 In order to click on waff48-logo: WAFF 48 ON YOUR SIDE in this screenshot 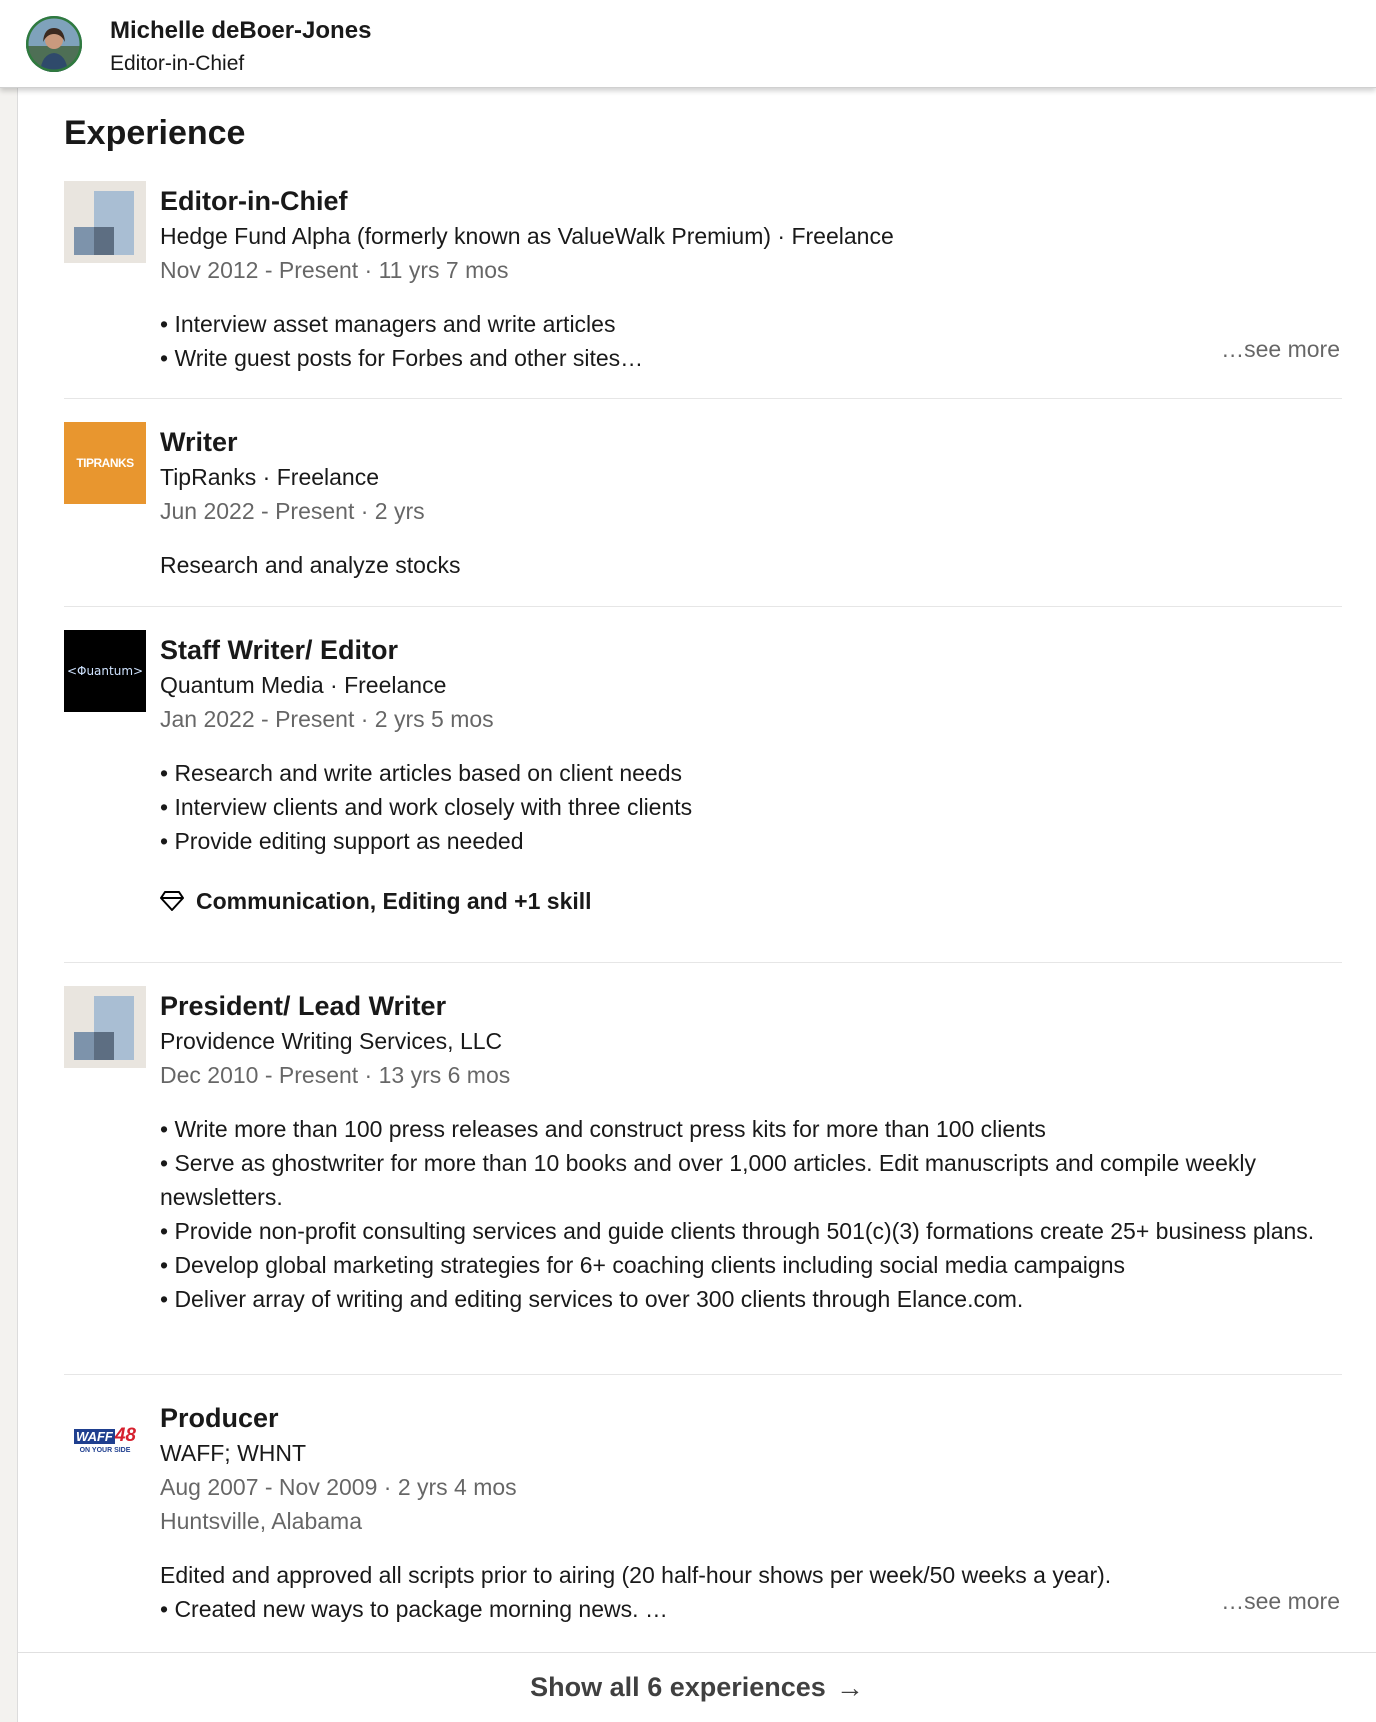, I will do `click(105, 1439)`.